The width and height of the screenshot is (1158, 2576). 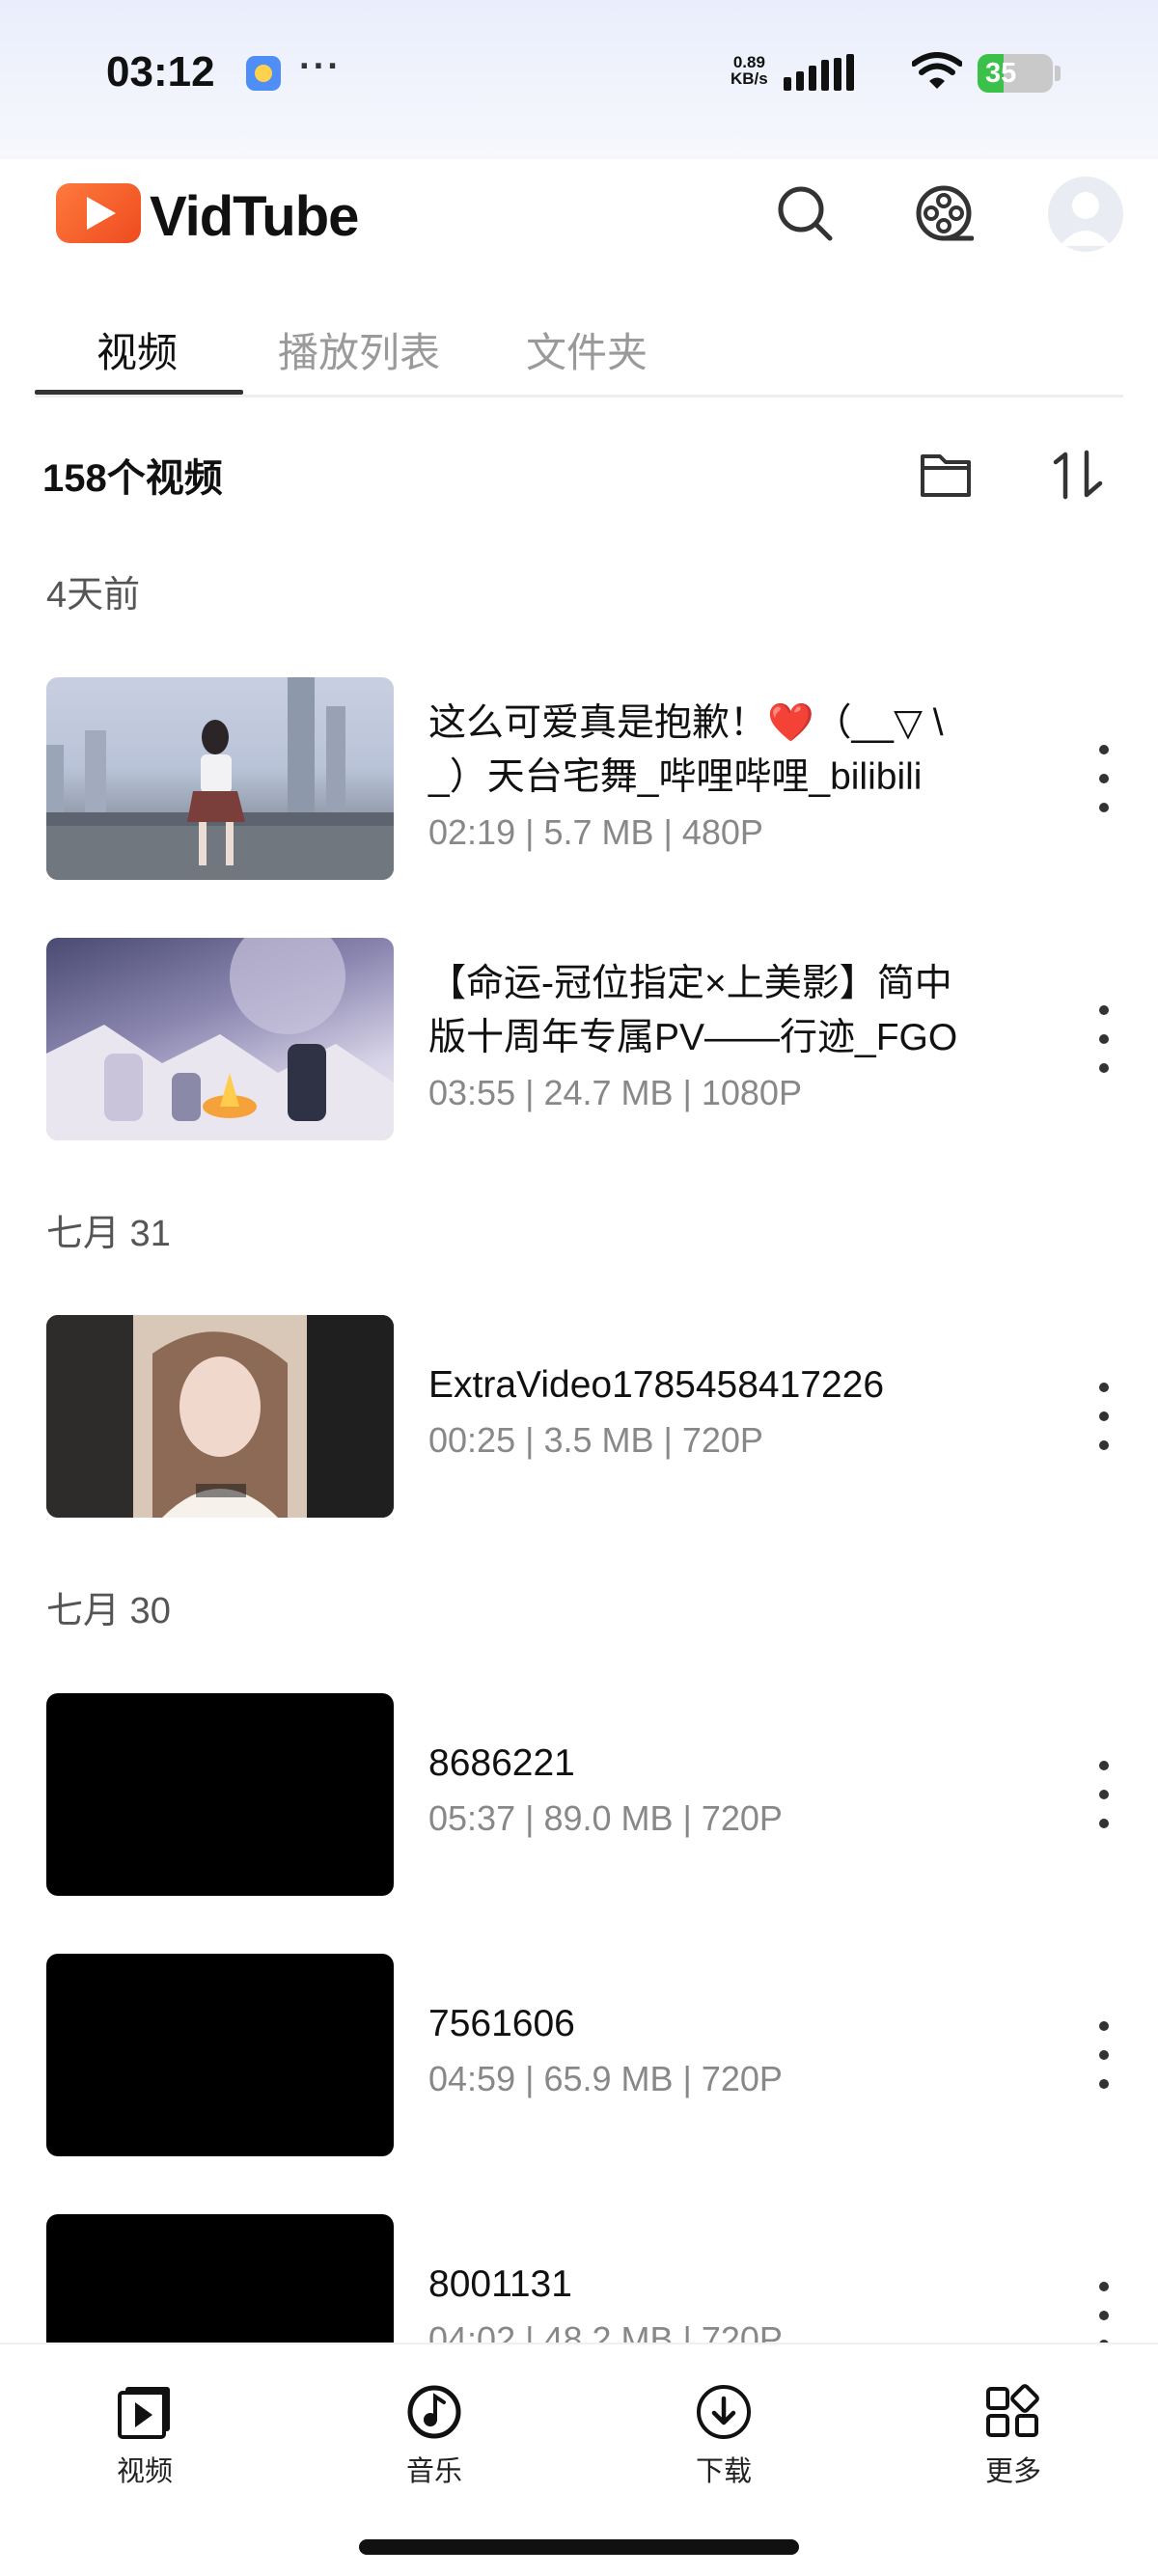 I want to click on tab-videos: 视频, so click(x=137, y=358).